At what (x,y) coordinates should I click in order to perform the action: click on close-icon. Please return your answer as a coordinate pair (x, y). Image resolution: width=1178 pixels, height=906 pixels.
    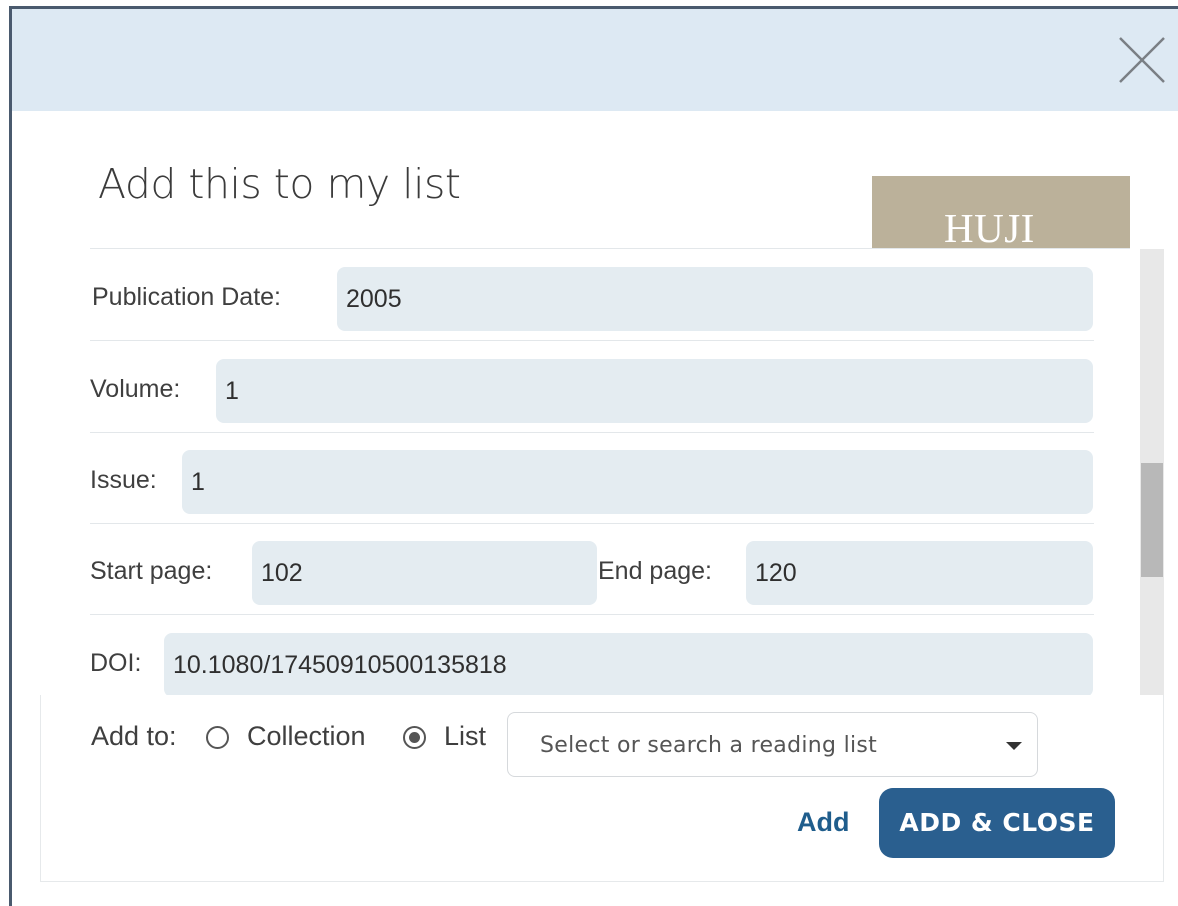
    Looking at the image, I should click on (1142, 60).